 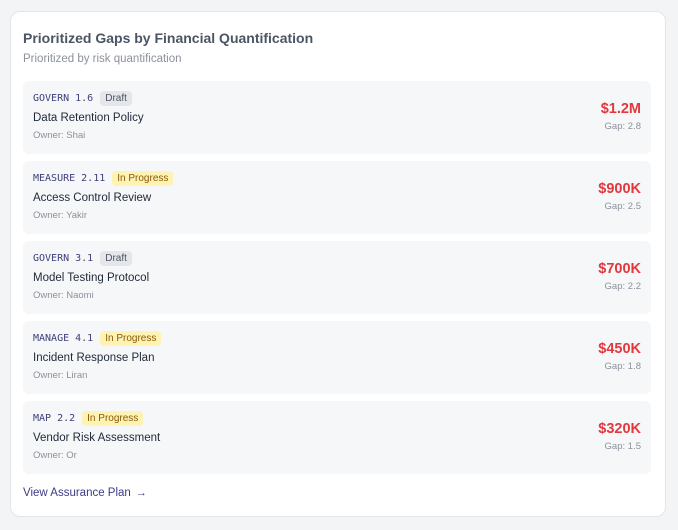 I want to click on gap-title: Data Retention Policy, so click(x=88, y=118).